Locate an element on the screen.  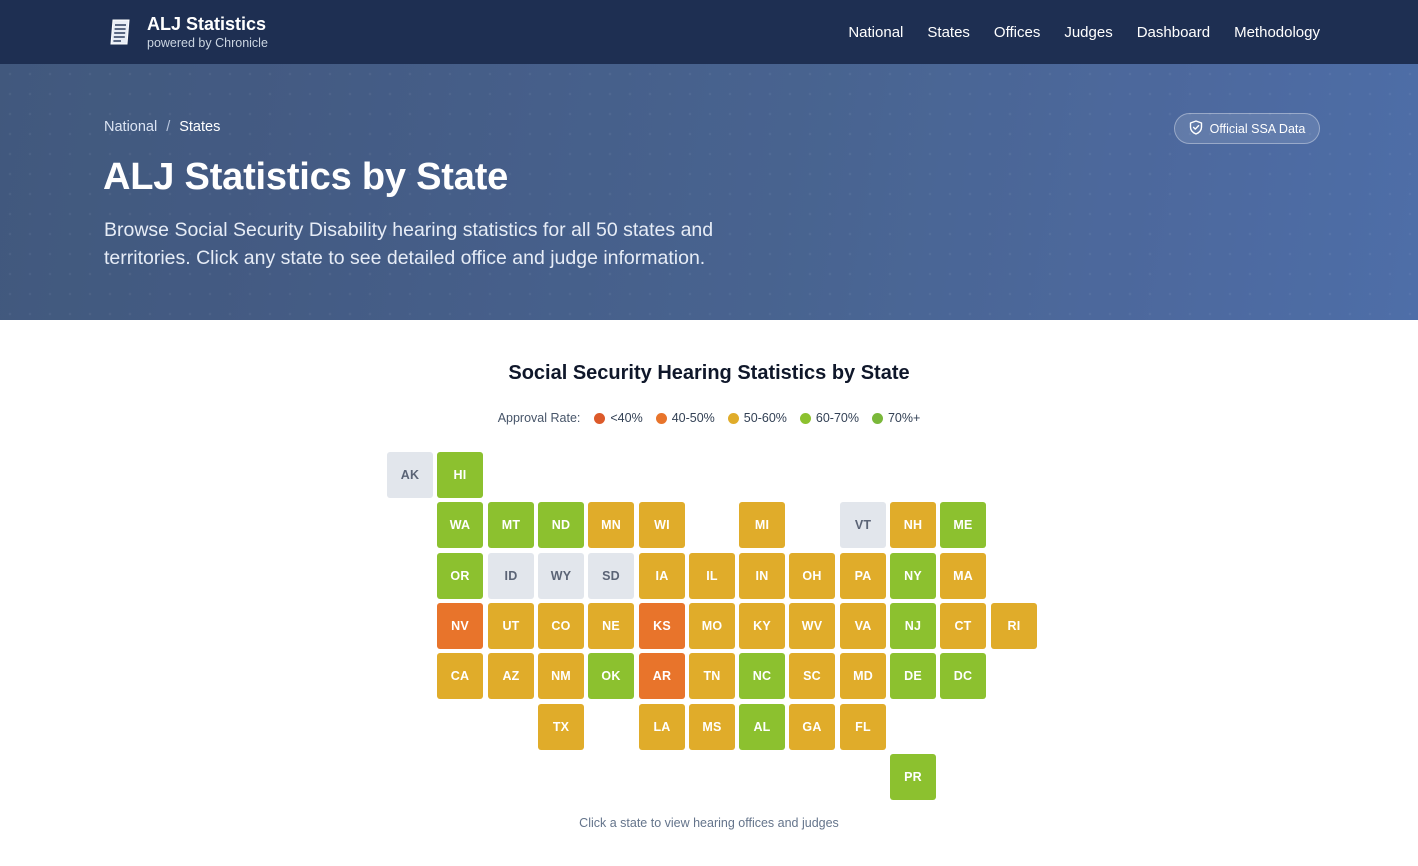
brand-text: ALJ Statistics powered by Chronicle is located at coordinates (207, 32).